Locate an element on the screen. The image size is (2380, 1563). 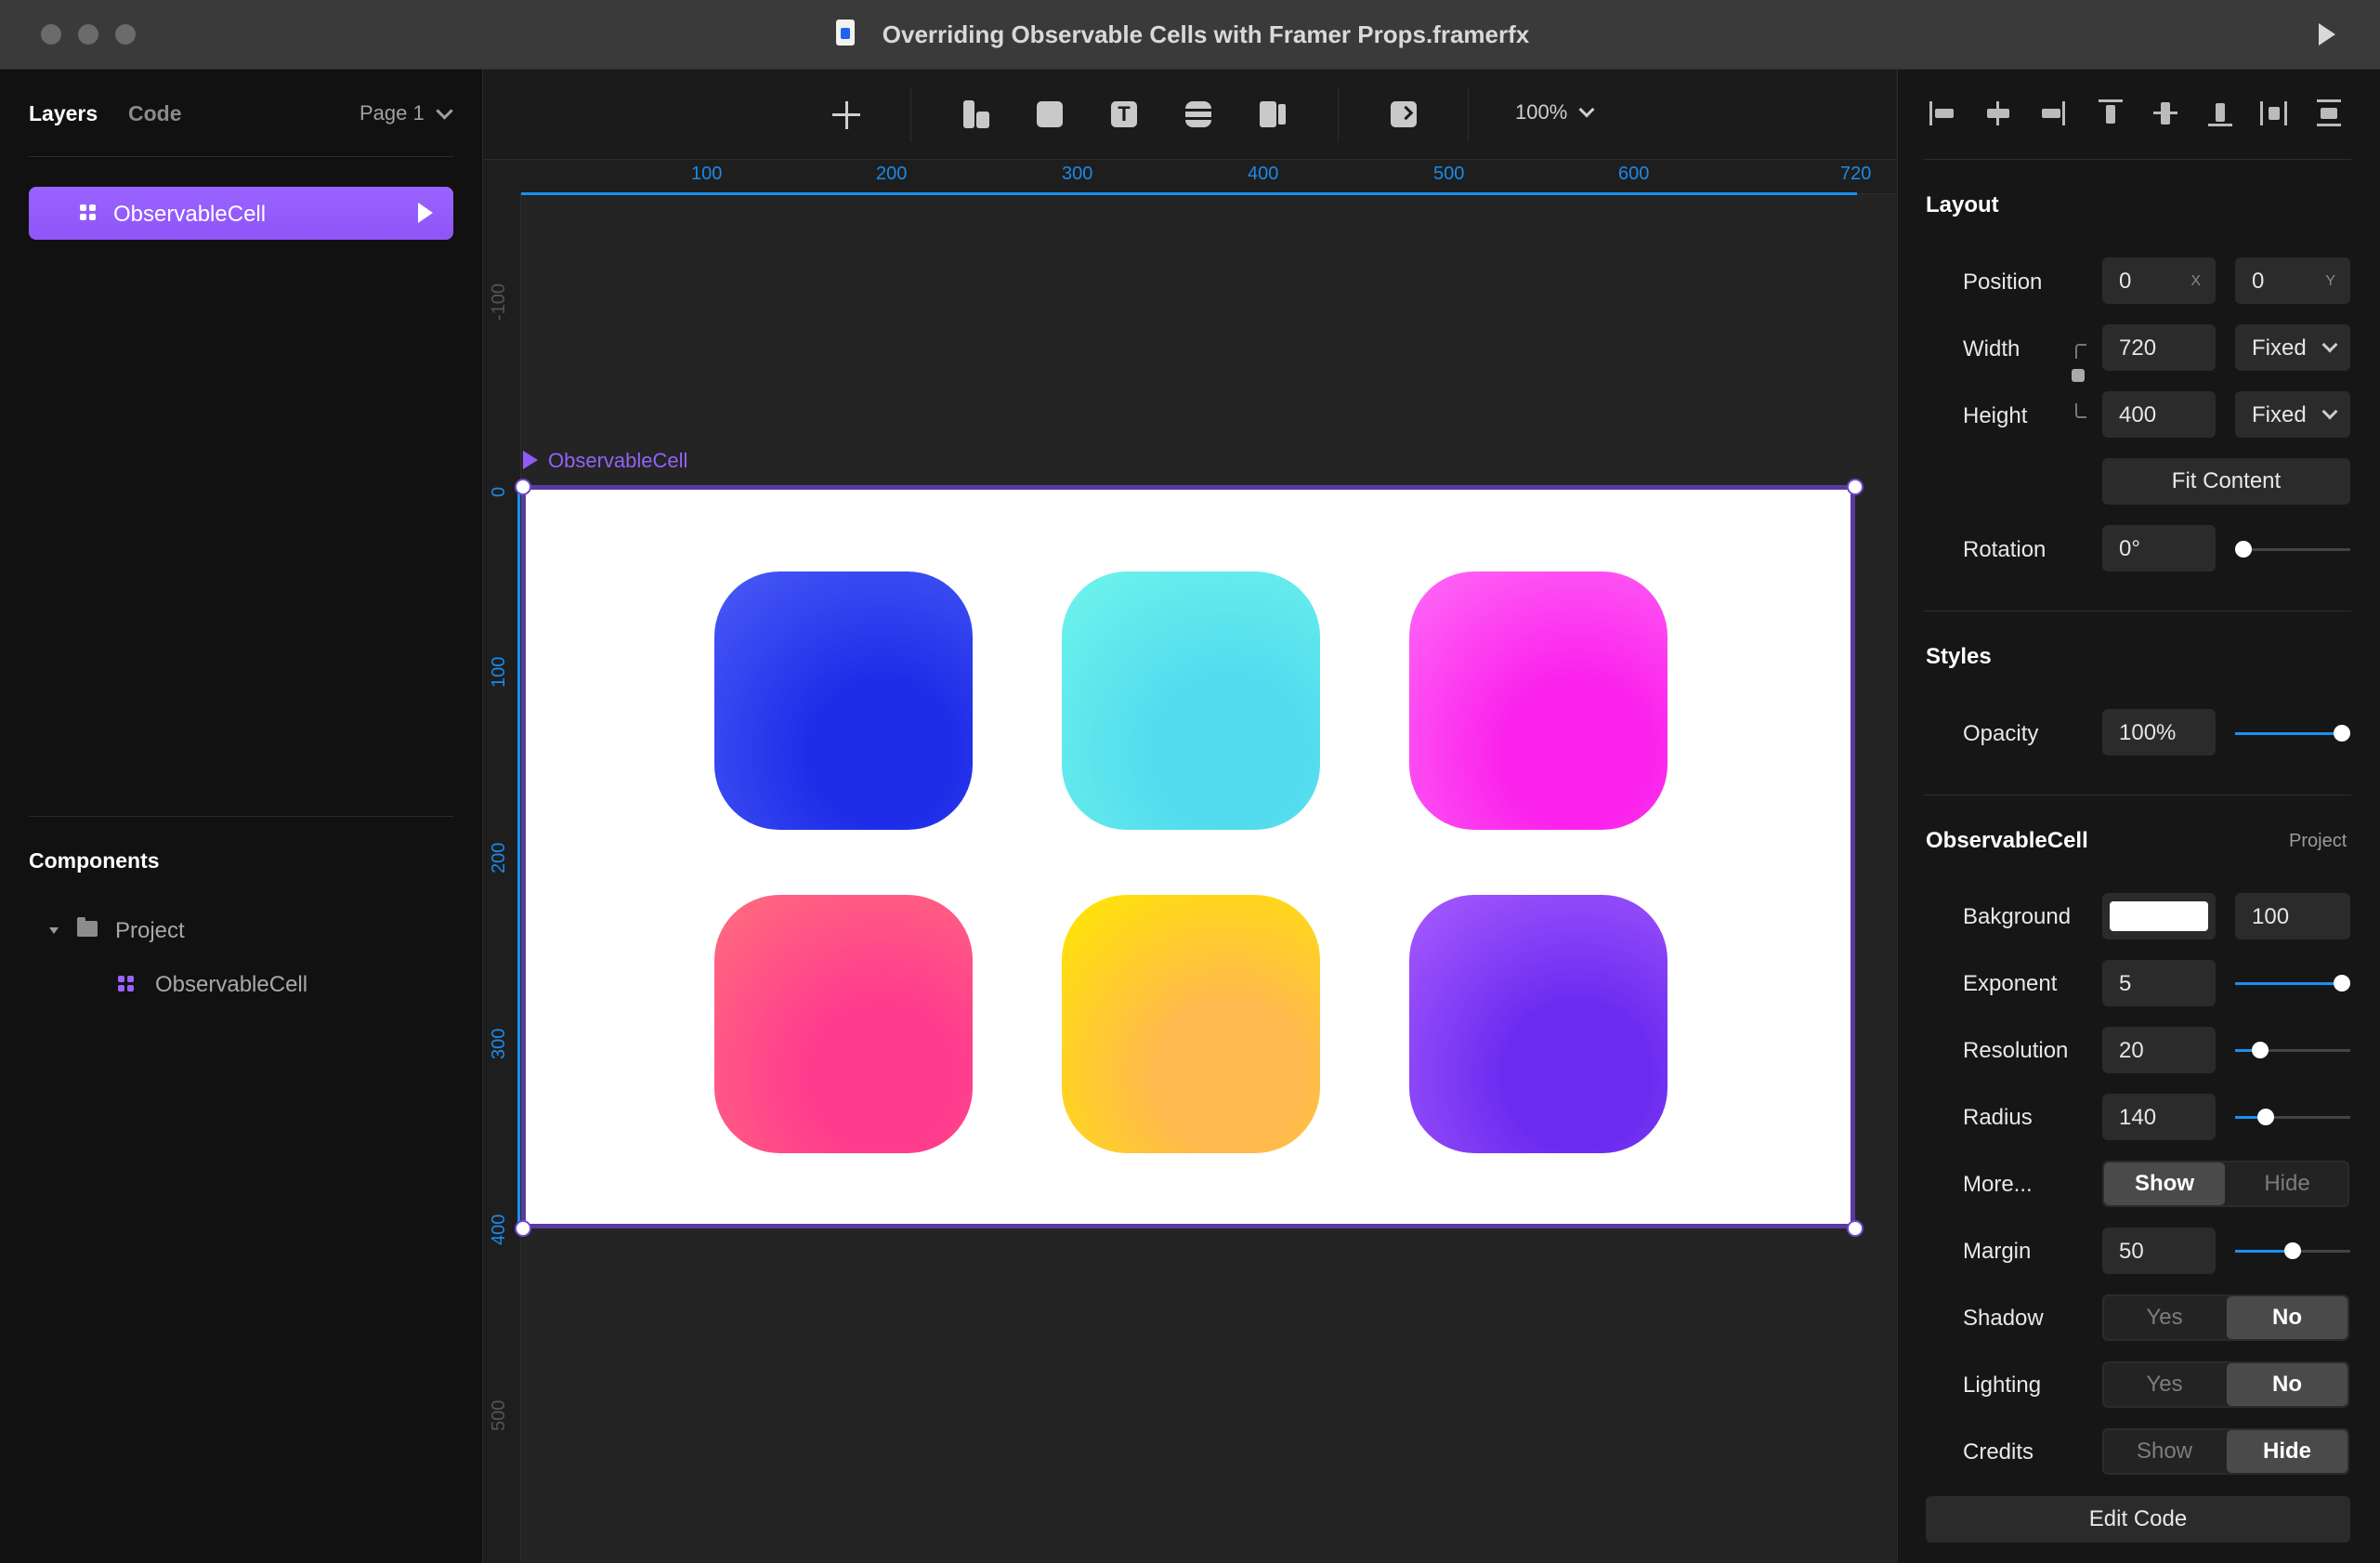
lighting-option-yes: Yes is located at coordinates (2164, 1384).